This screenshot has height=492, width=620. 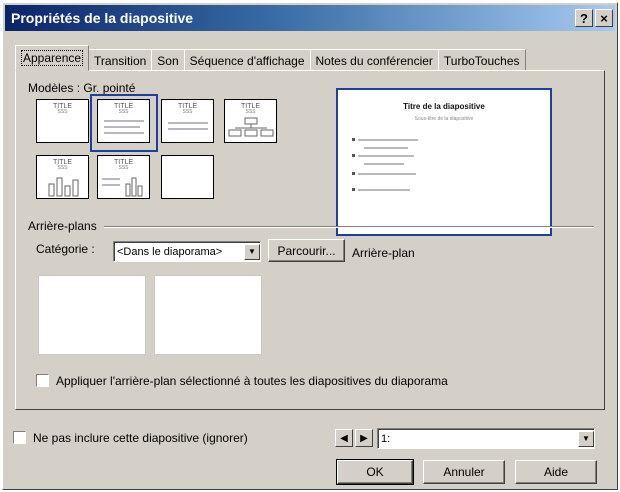 What do you see at coordinates (62, 121) in the screenshot?
I see `layout-thumb-title: TITLE SSS` at bounding box center [62, 121].